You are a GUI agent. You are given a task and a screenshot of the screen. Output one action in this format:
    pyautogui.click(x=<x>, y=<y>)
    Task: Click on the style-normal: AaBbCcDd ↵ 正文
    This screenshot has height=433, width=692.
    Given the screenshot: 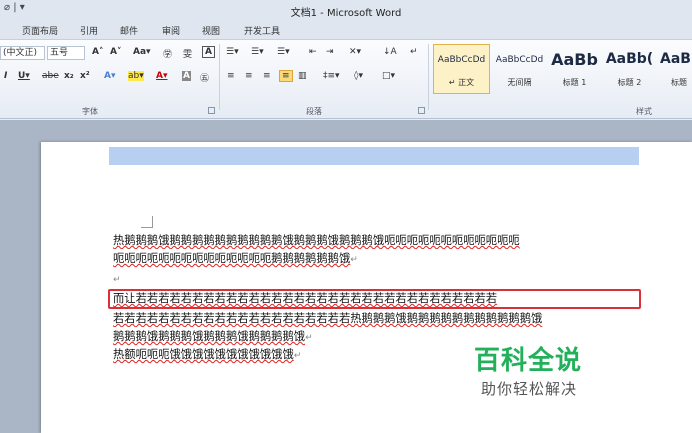 What is the action you would take?
    pyautogui.click(x=461, y=69)
    